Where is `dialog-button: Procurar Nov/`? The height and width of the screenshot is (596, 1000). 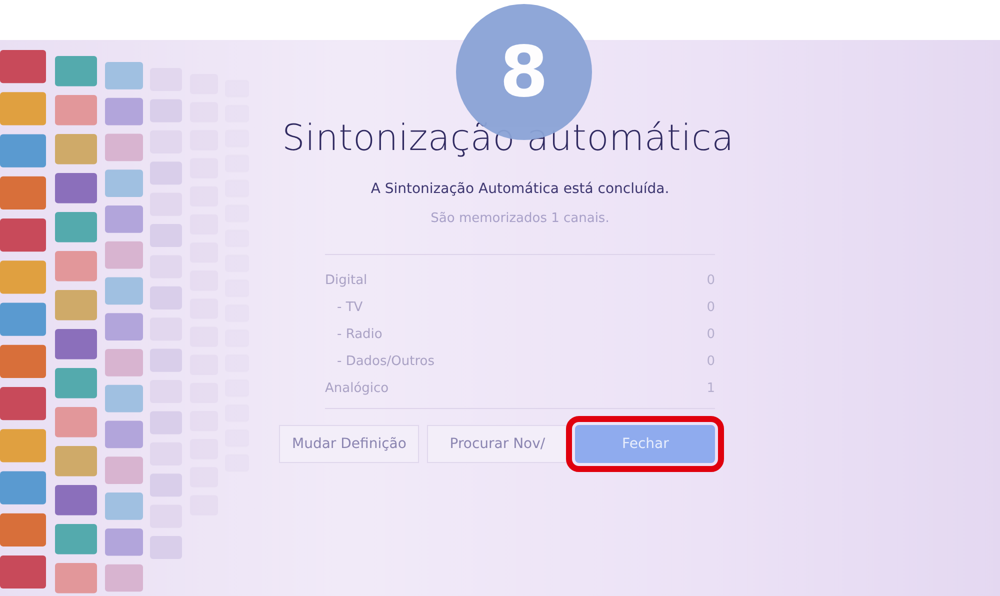
dialog-button: Procurar Nov/ is located at coordinates (497, 444).